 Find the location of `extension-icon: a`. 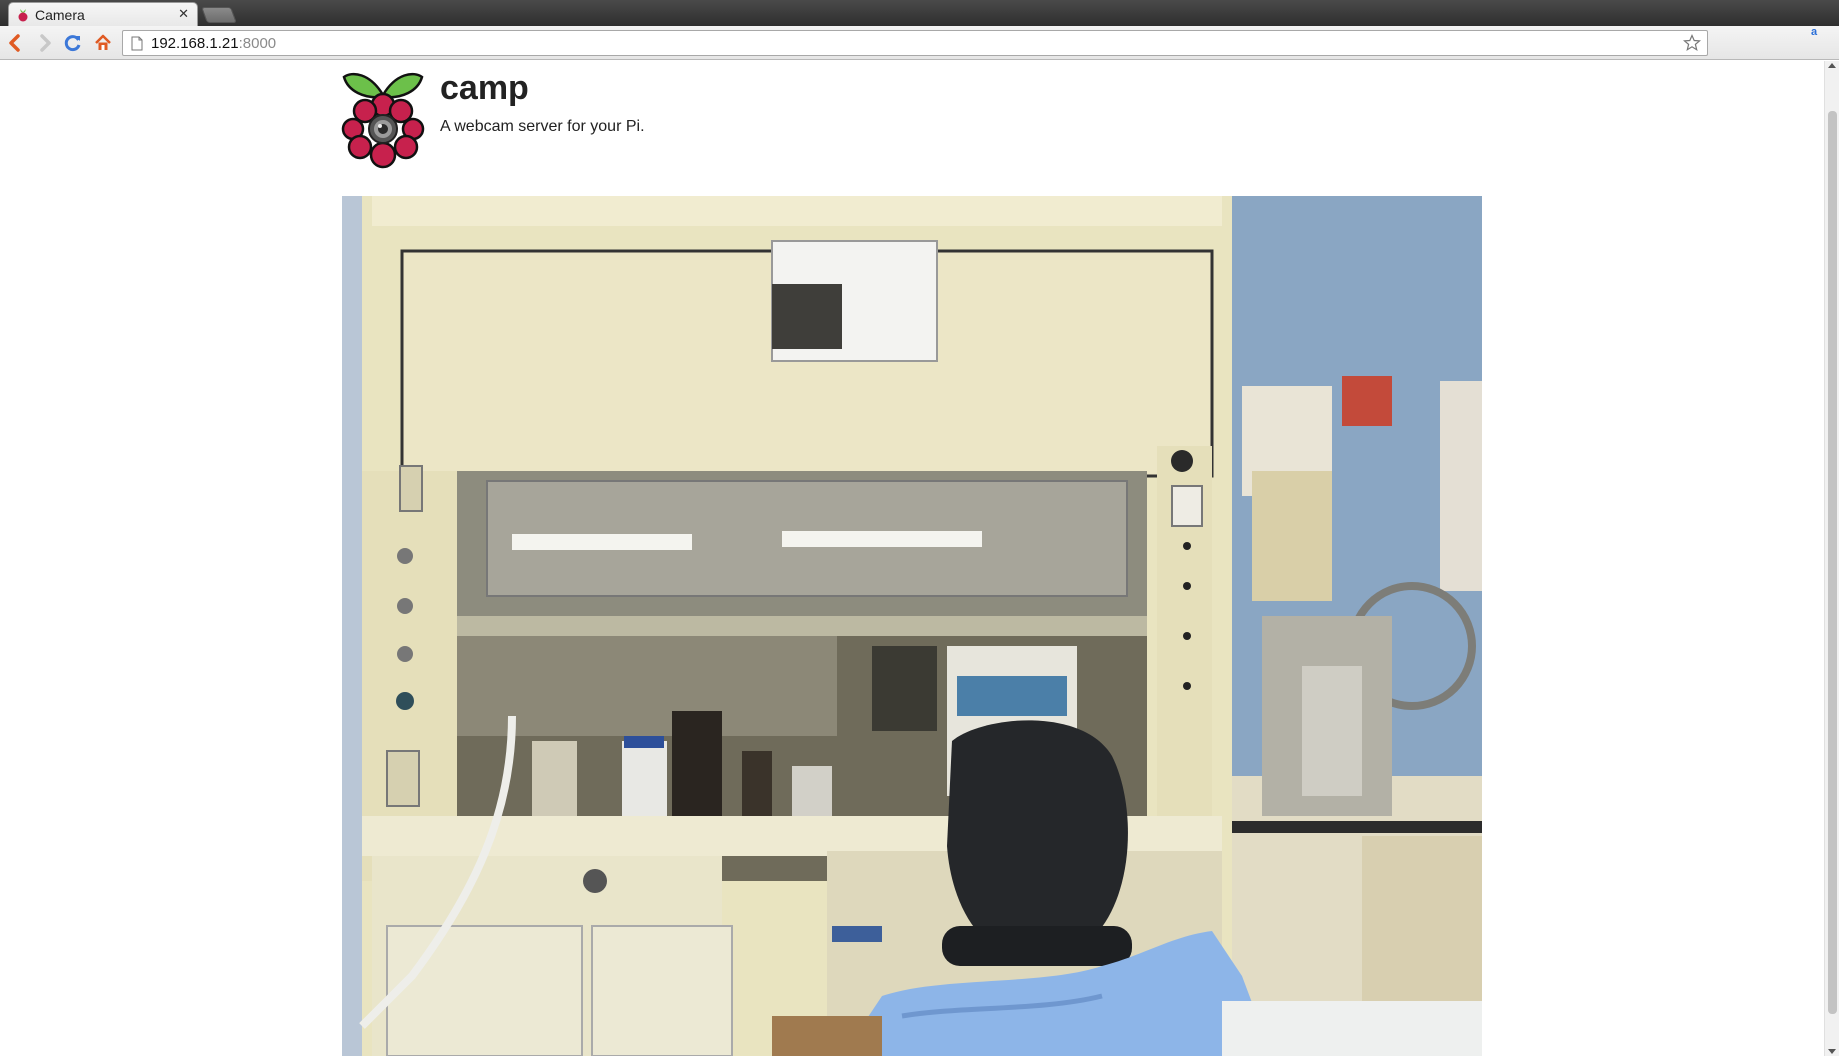

extension-icon: a is located at coordinates (1814, 32).